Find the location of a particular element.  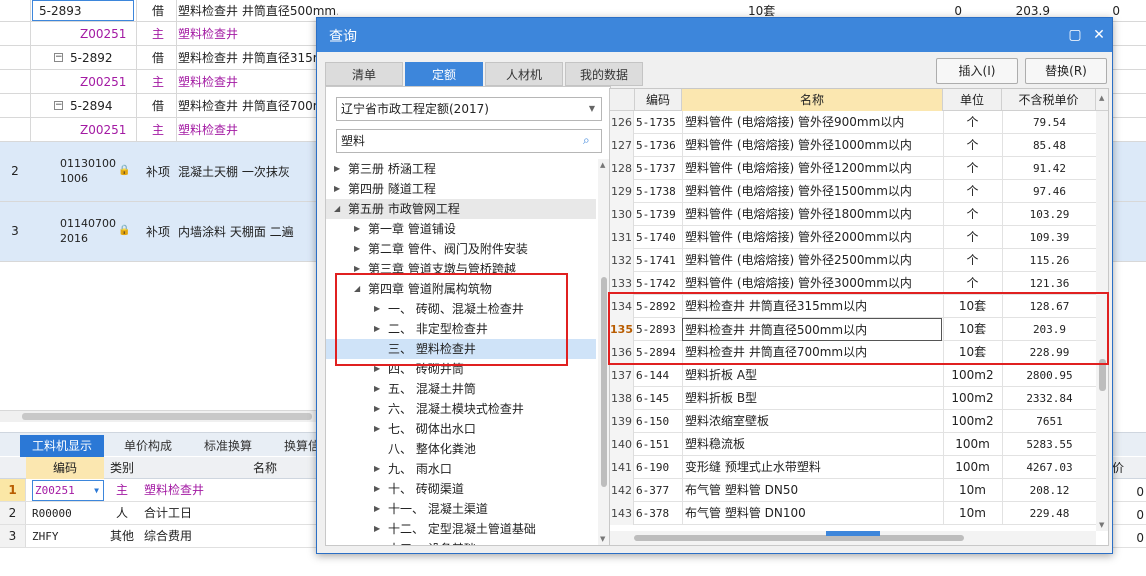

row-index: 128 is located at coordinates (622, 168).